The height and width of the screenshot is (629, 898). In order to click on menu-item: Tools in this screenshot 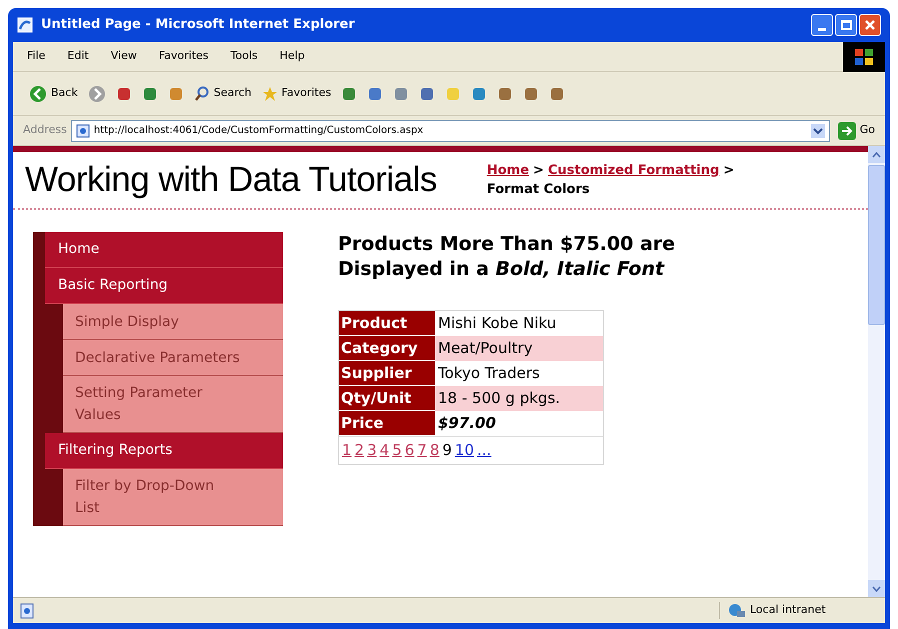, I will do `click(244, 56)`.